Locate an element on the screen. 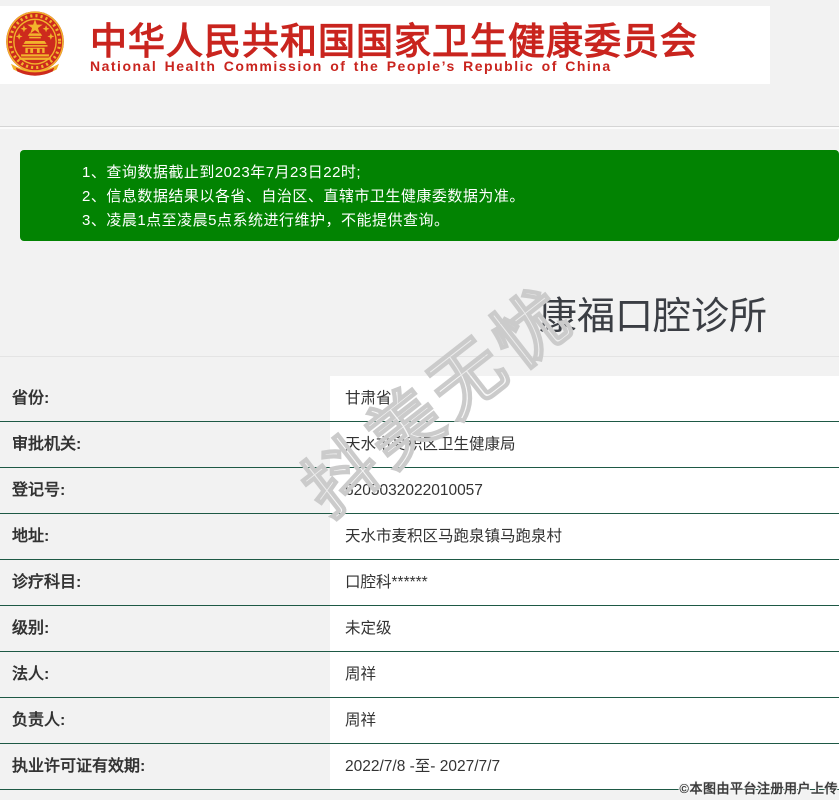 This screenshot has width=839, height=800. table-row: 负责人: 周祥 is located at coordinates (419, 721).